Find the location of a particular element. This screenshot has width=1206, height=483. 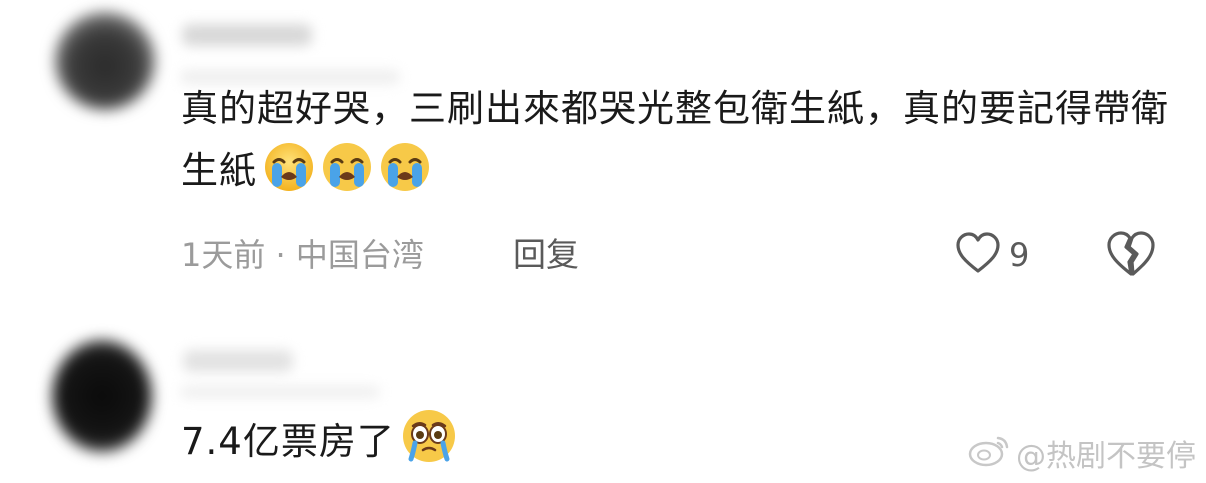

weibo-watermark: @热剧不要停 is located at coordinates (1082, 456).